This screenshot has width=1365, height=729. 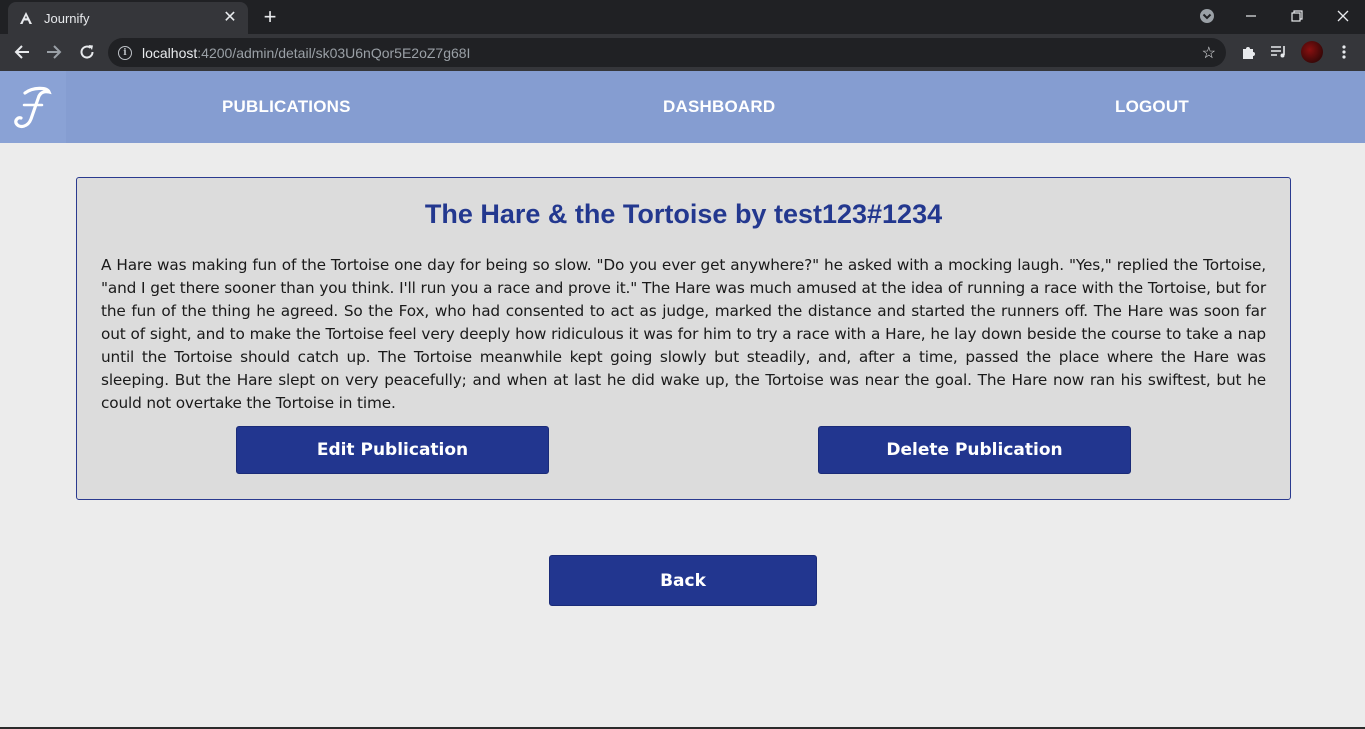 What do you see at coordinates (125, 52) in the screenshot?
I see `info-icon: i` at bounding box center [125, 52].